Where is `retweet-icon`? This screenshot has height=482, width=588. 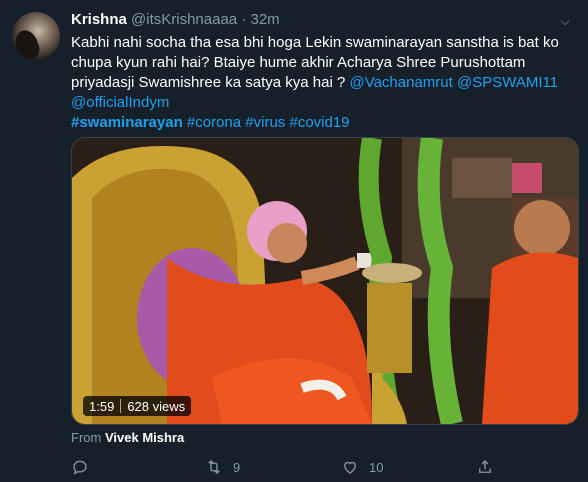 retweet-icon is located at coordinates (214, 467).